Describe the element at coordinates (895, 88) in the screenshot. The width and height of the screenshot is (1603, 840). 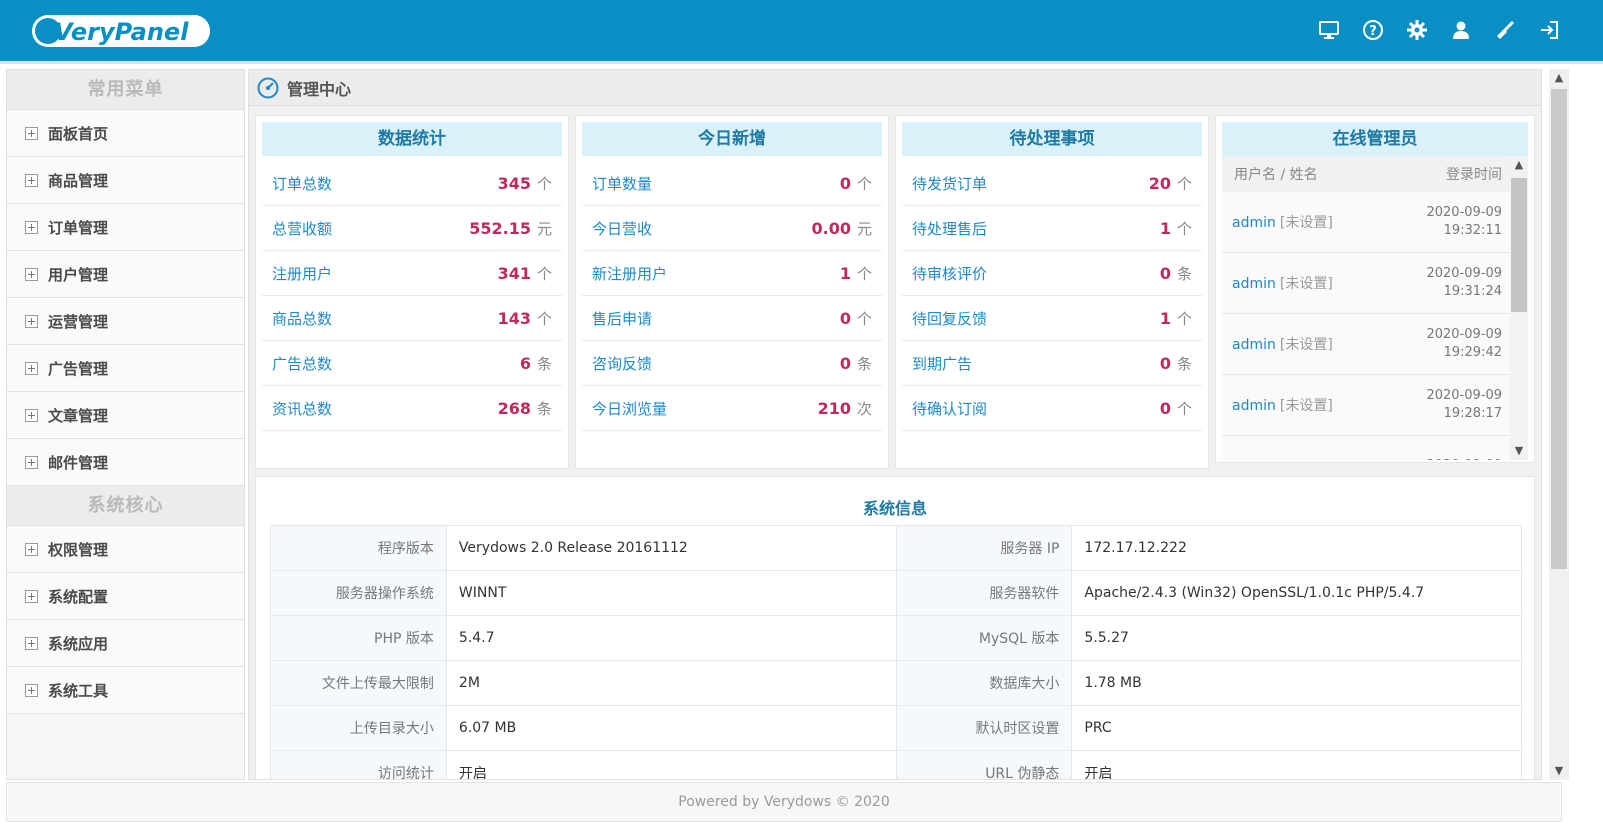
I see `main-title-bar: 管理中心` at that location.